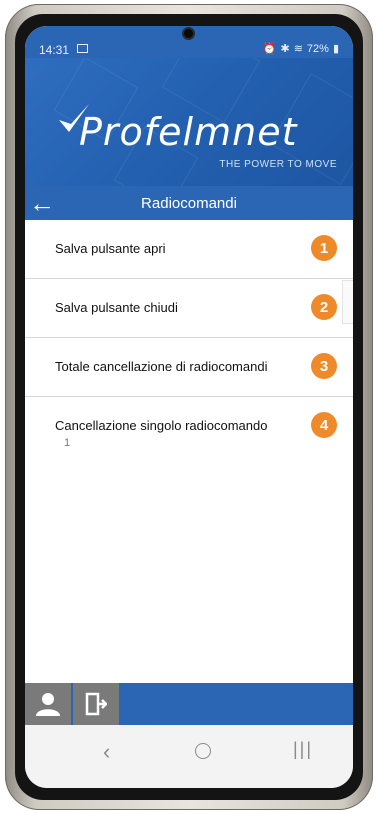 The width and height of the screenshot is (379, 813). I want to click on brand-logo-text: Profelmnet, so click(188, 132).